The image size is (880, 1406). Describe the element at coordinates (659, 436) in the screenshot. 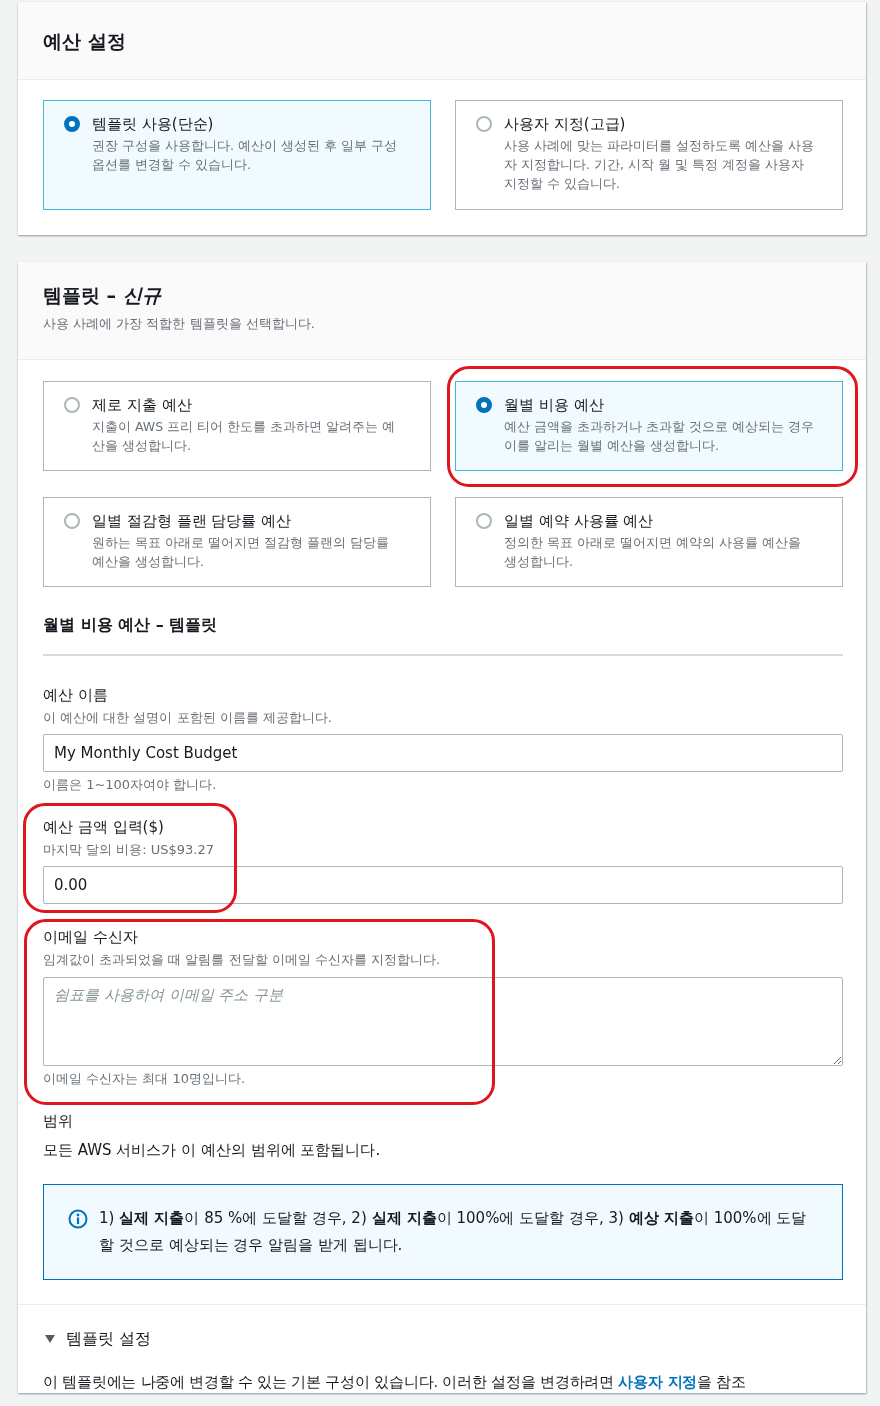

I see `option-description: 예산 금액을 초과하거나 초과할 것으로 예상되는 경우 이를 알리는 월별 예산을 생성합니다.` at that location.